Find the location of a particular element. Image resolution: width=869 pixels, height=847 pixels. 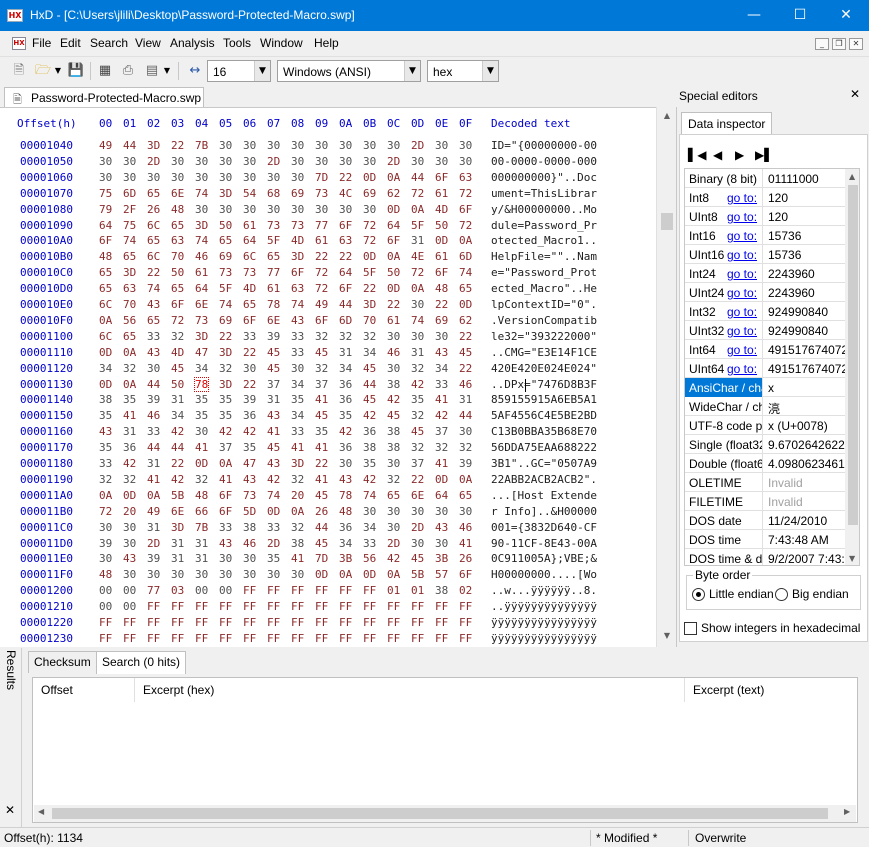

menu-edit: Edit is located at coordinates (70, 43).